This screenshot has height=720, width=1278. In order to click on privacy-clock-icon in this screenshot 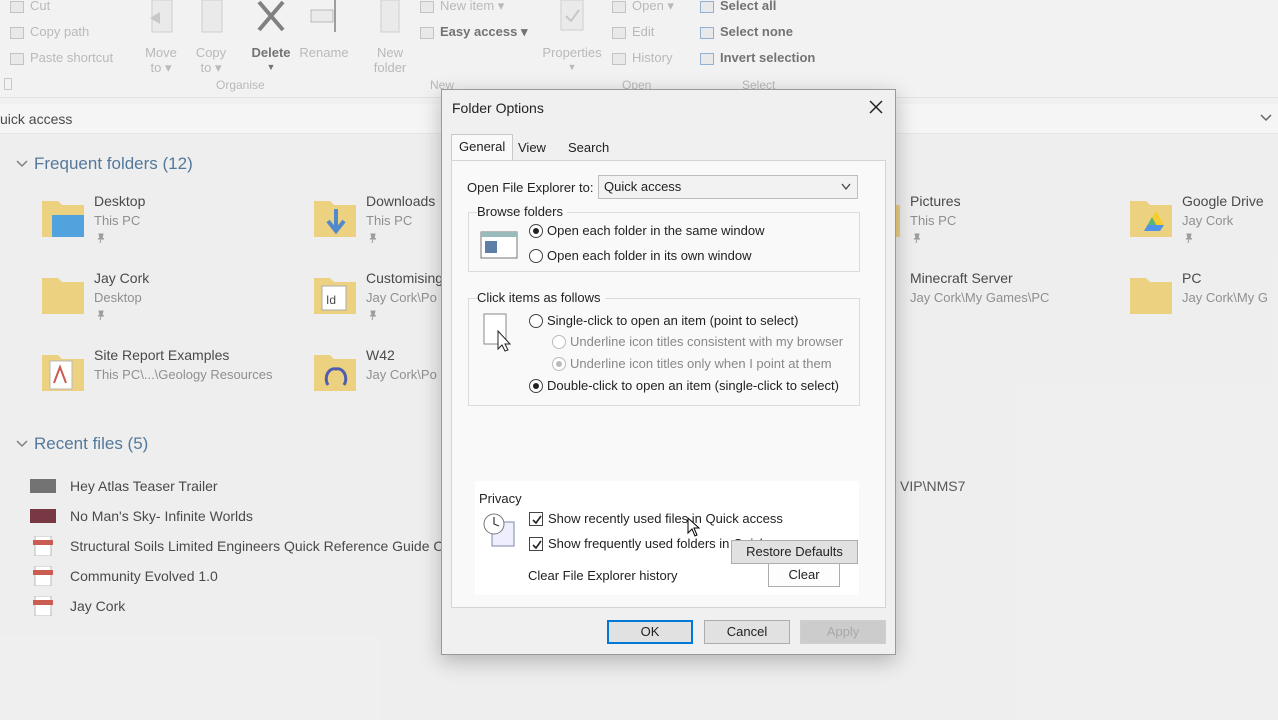, I will do `click(499, 530)`.